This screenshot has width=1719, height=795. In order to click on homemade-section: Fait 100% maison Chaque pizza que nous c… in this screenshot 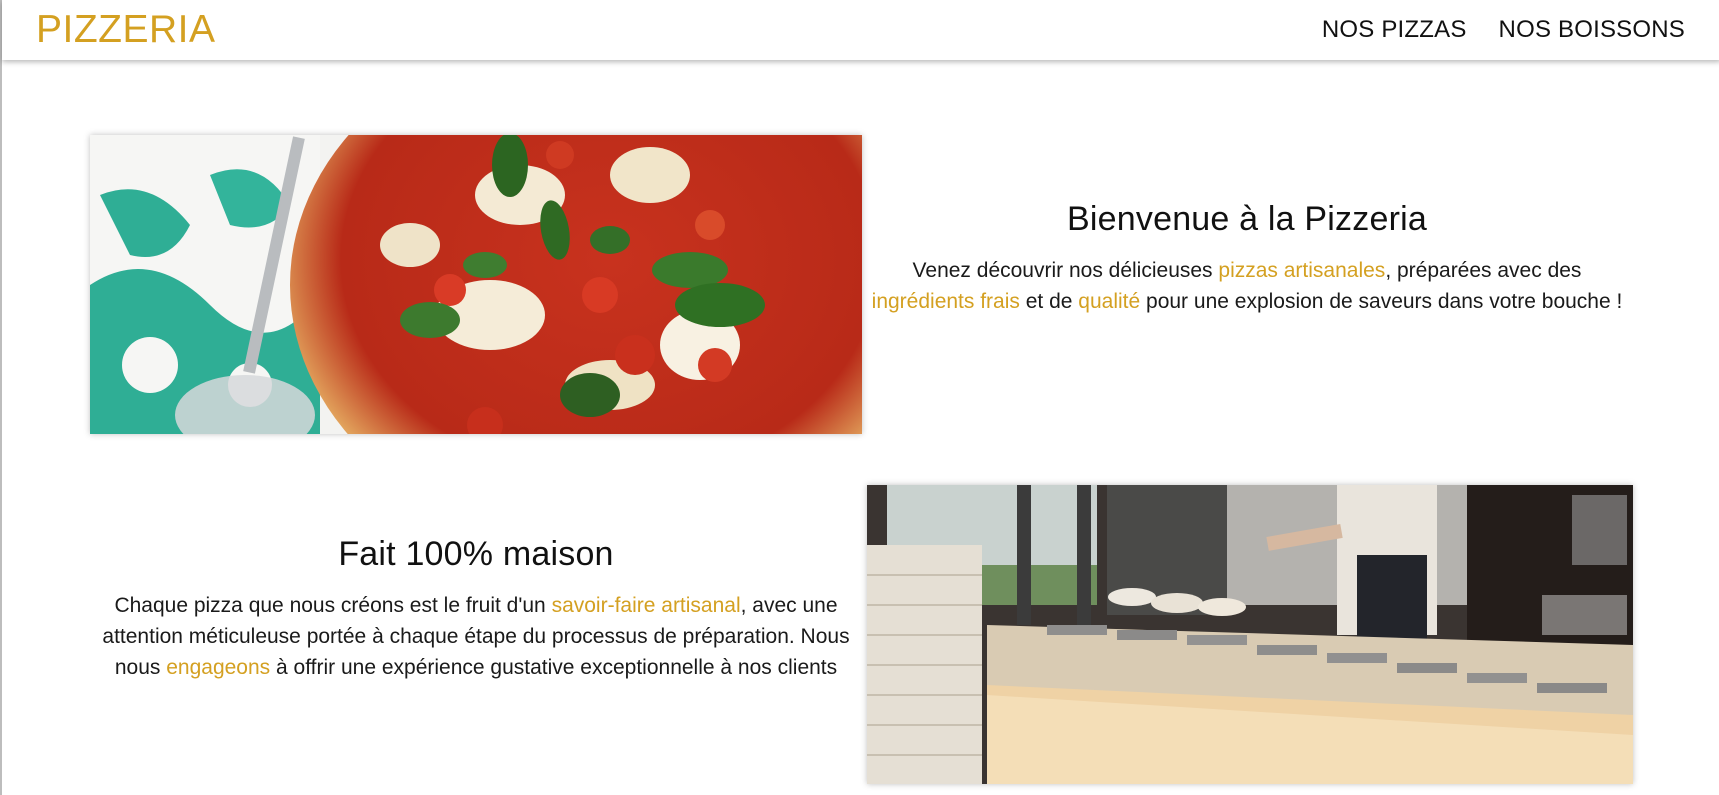, I will do `click(476, 609)`.